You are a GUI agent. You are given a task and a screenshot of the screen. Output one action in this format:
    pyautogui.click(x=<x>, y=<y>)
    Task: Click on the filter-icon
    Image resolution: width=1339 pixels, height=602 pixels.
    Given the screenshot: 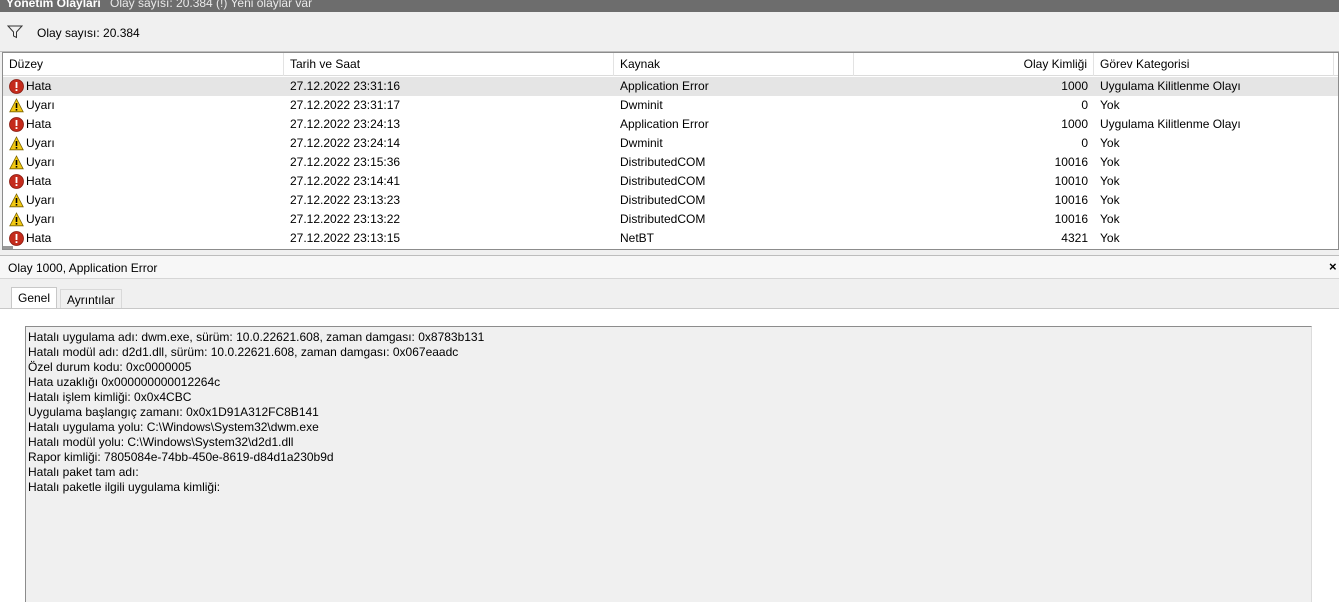 What is the action you would take?
    pyautogui.click(x=15, y=32)
    